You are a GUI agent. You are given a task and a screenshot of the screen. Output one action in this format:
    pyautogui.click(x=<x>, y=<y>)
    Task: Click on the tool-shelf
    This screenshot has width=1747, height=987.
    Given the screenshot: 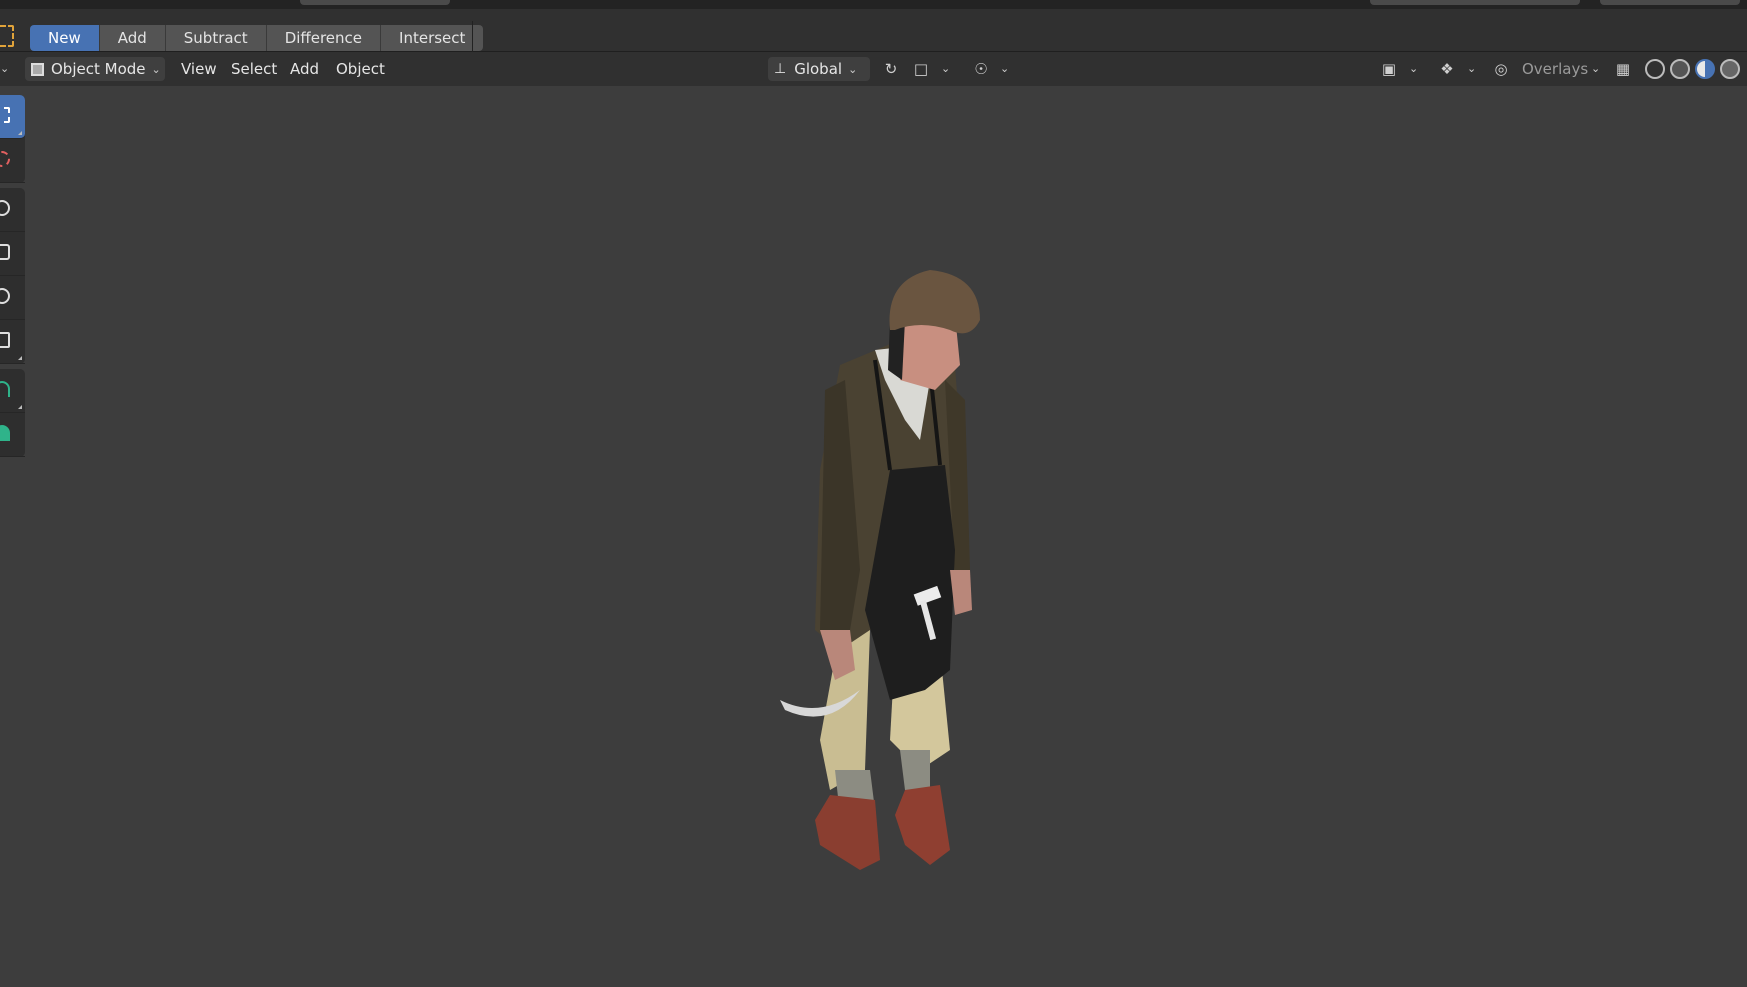 What is the action you would take?
    pyautogui.click(x=12, y=278)
    